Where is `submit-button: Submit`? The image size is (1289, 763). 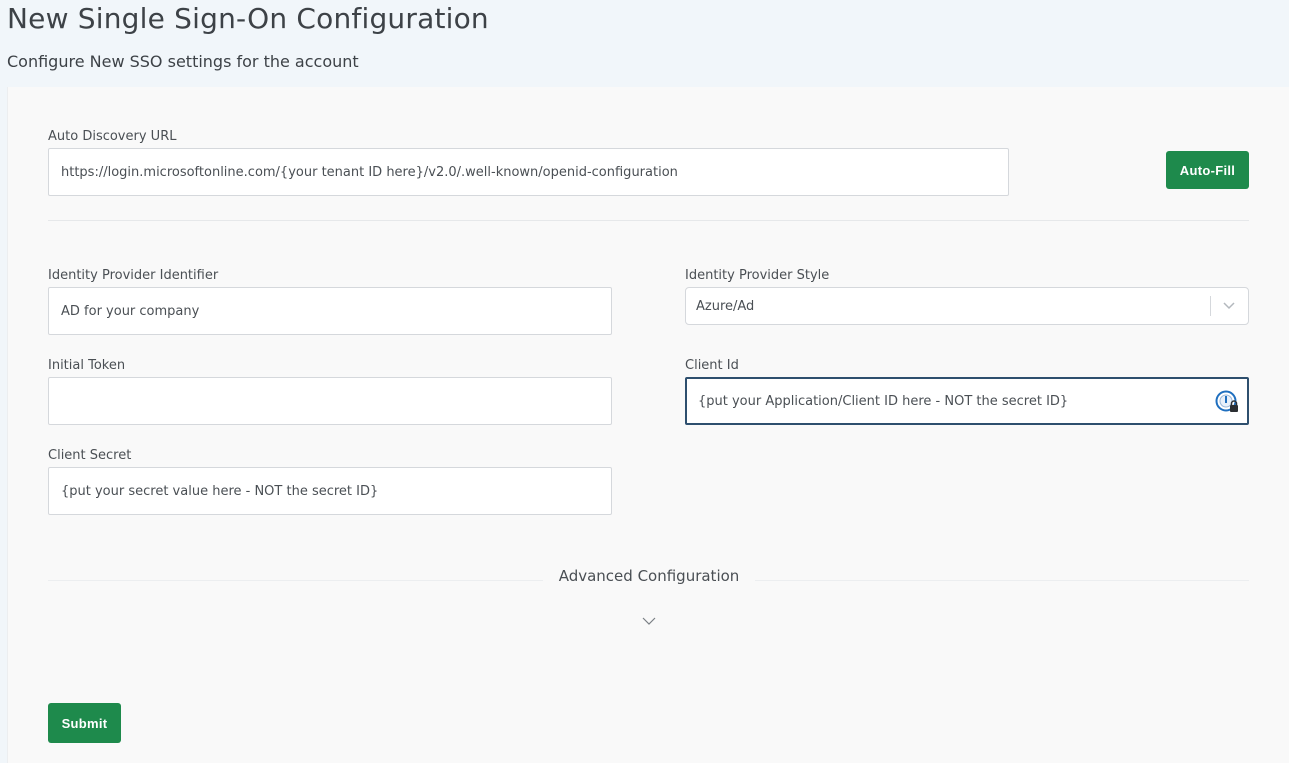
submit-button: Submit is located at coordinates (84, 723).